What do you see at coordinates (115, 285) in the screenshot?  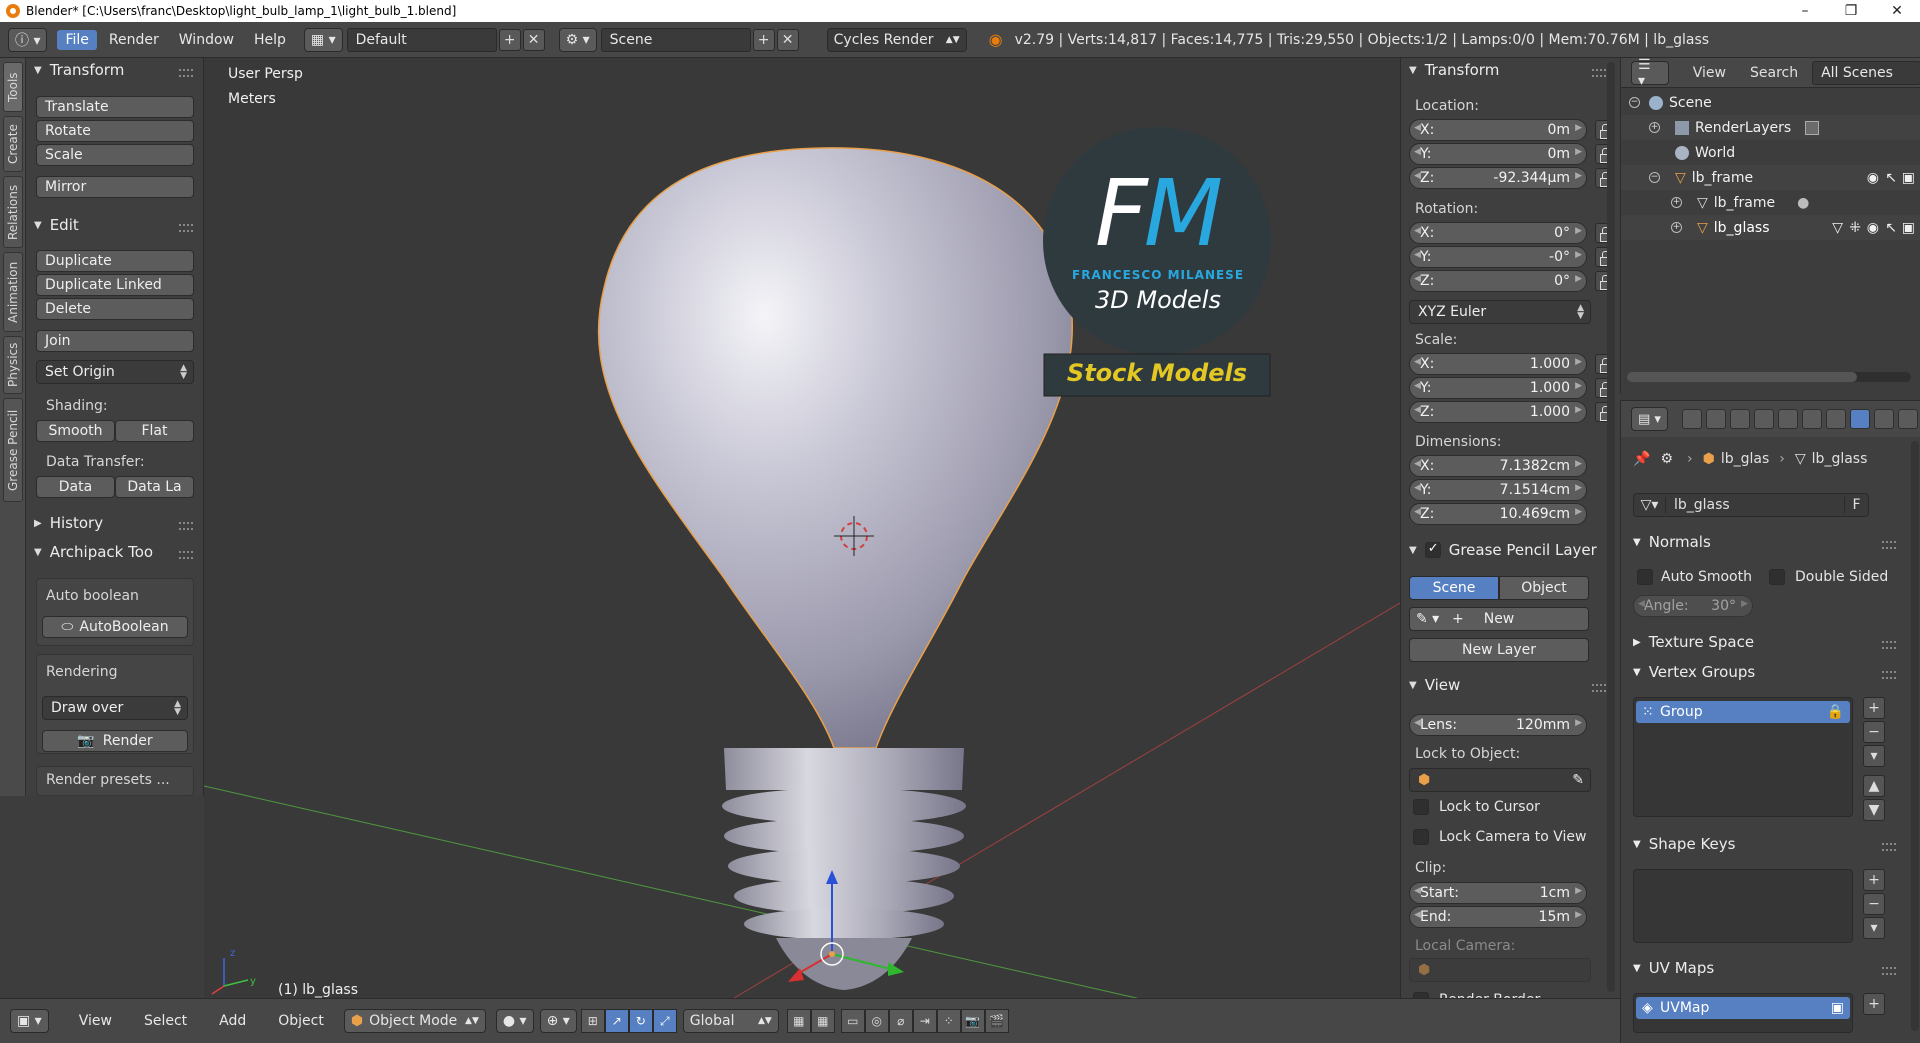 I see `duplicate-linked-button: Duplicate Linked` at bounding box center [115, 285].